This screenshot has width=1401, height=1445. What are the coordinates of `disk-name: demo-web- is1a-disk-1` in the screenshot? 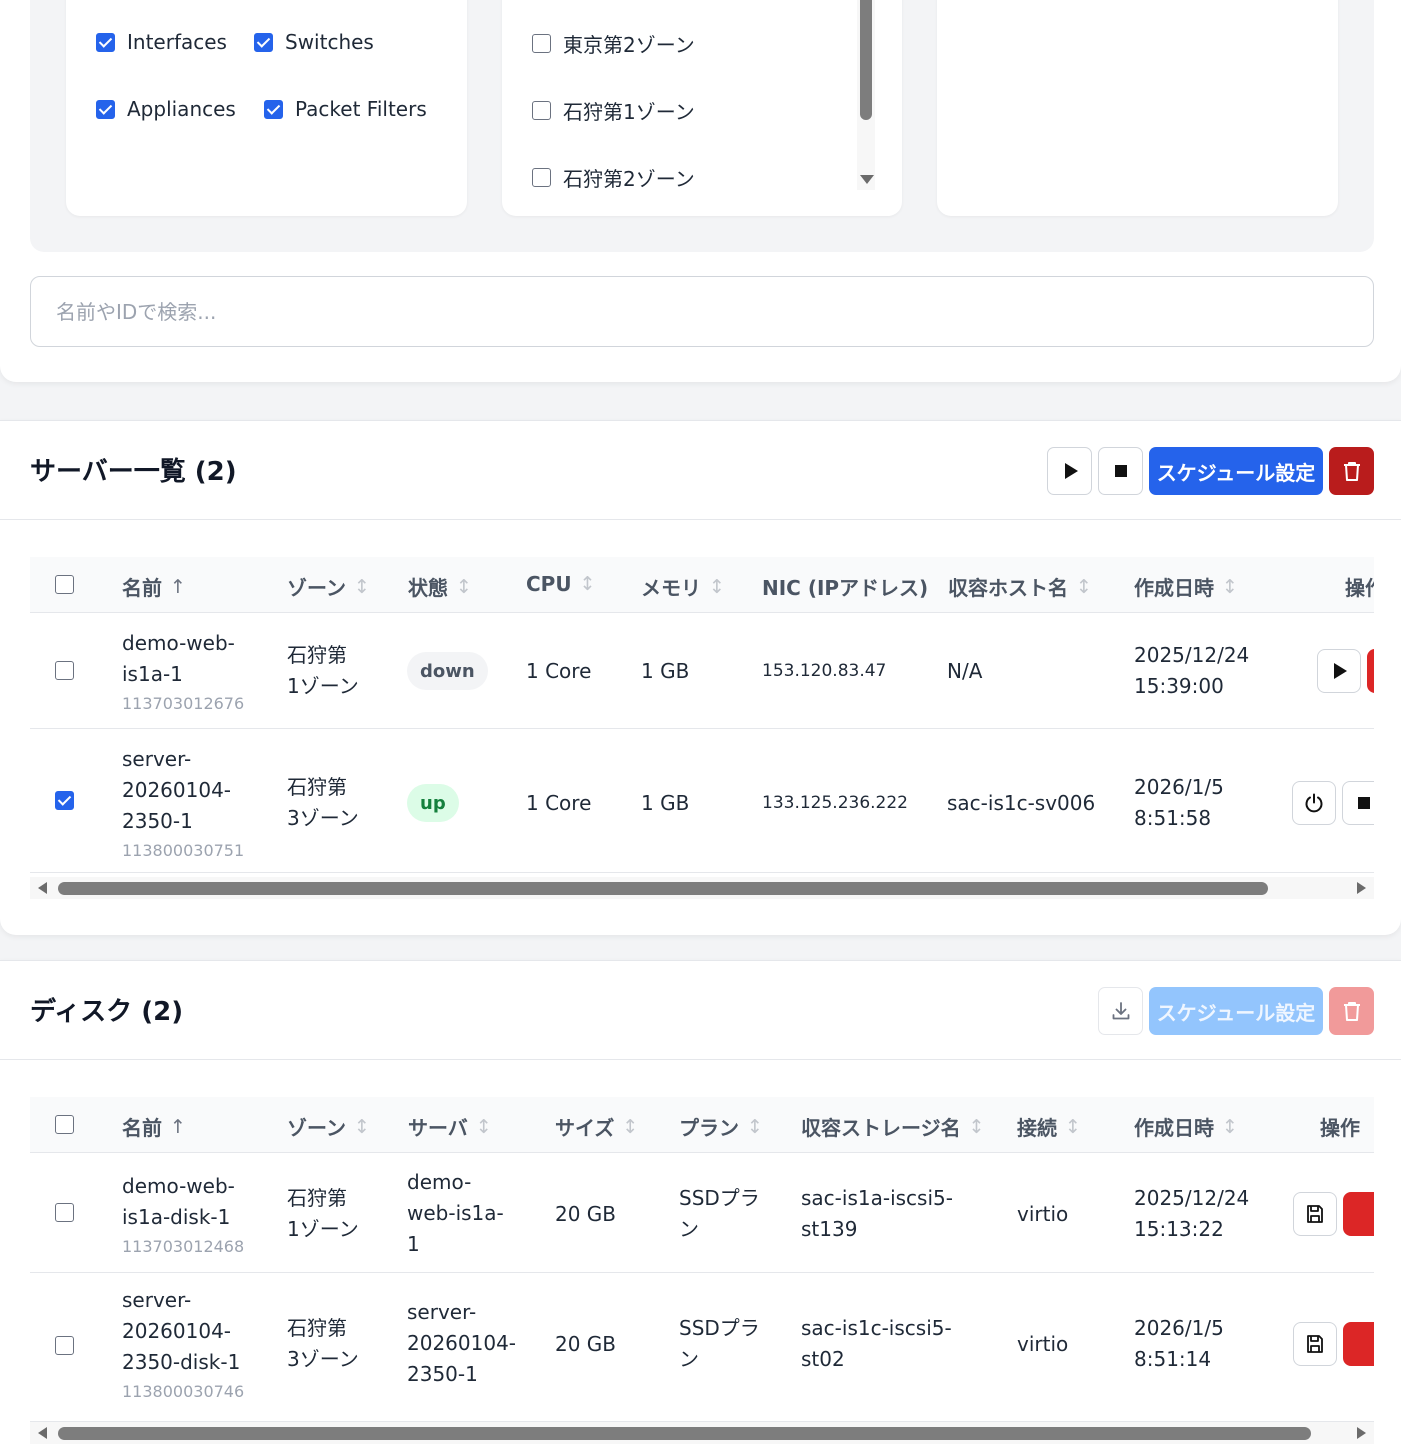 It's located at (178, 1202).